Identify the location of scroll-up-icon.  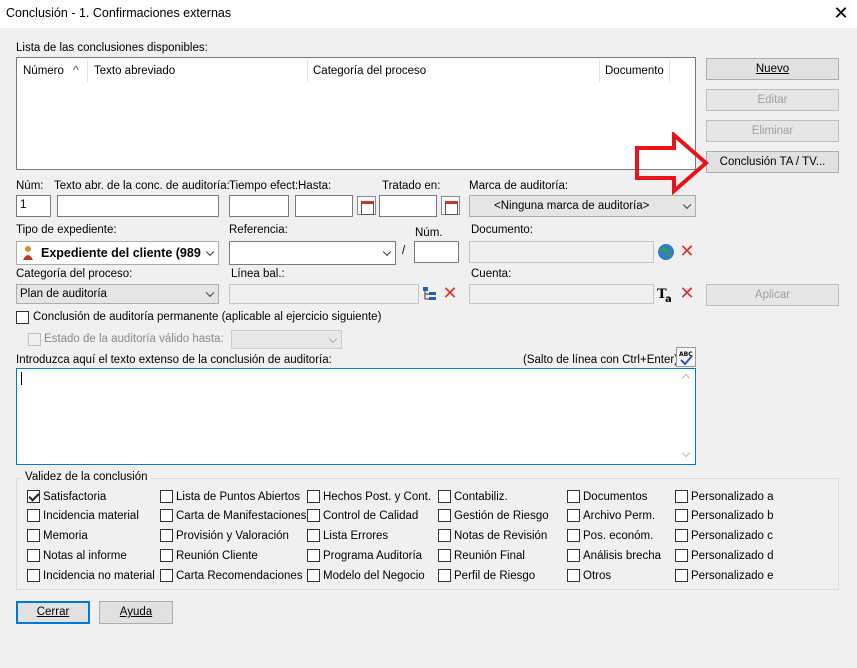
(686, 378).